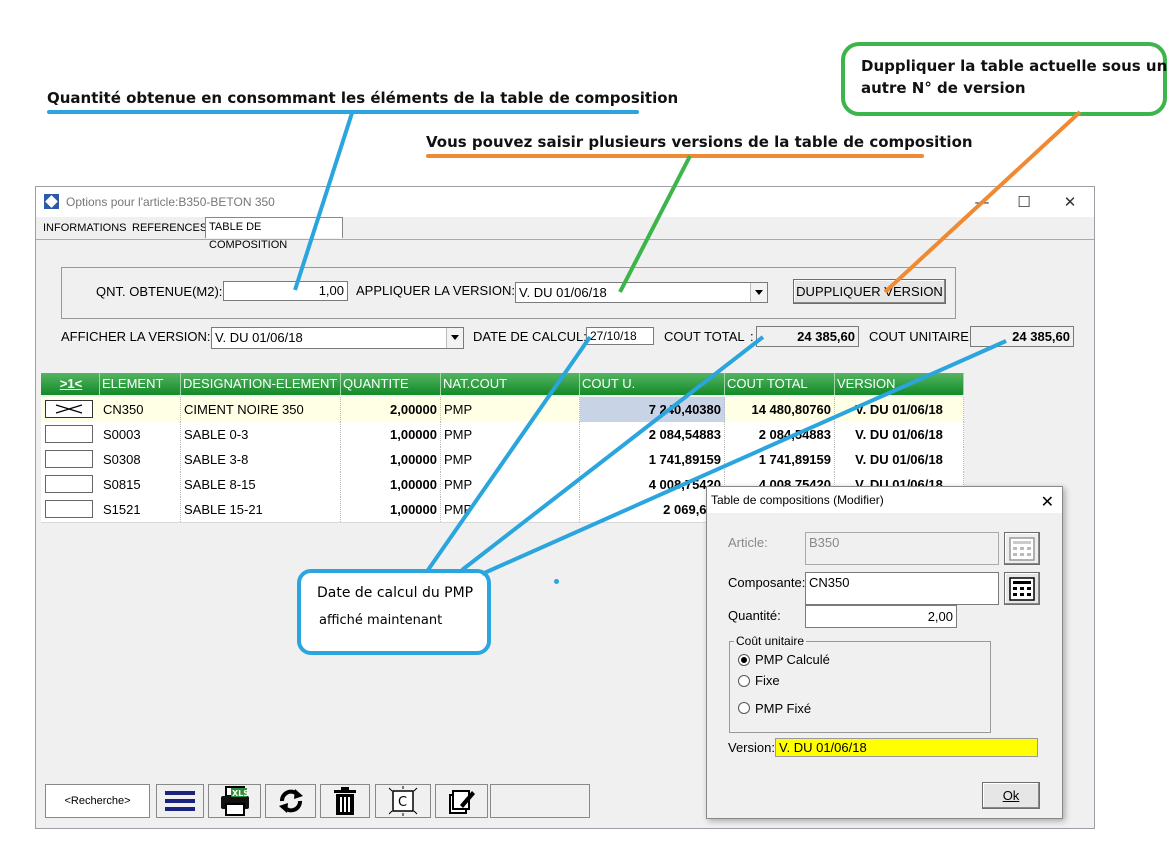  I want to click on quantity-arrow, so click(323, 201).